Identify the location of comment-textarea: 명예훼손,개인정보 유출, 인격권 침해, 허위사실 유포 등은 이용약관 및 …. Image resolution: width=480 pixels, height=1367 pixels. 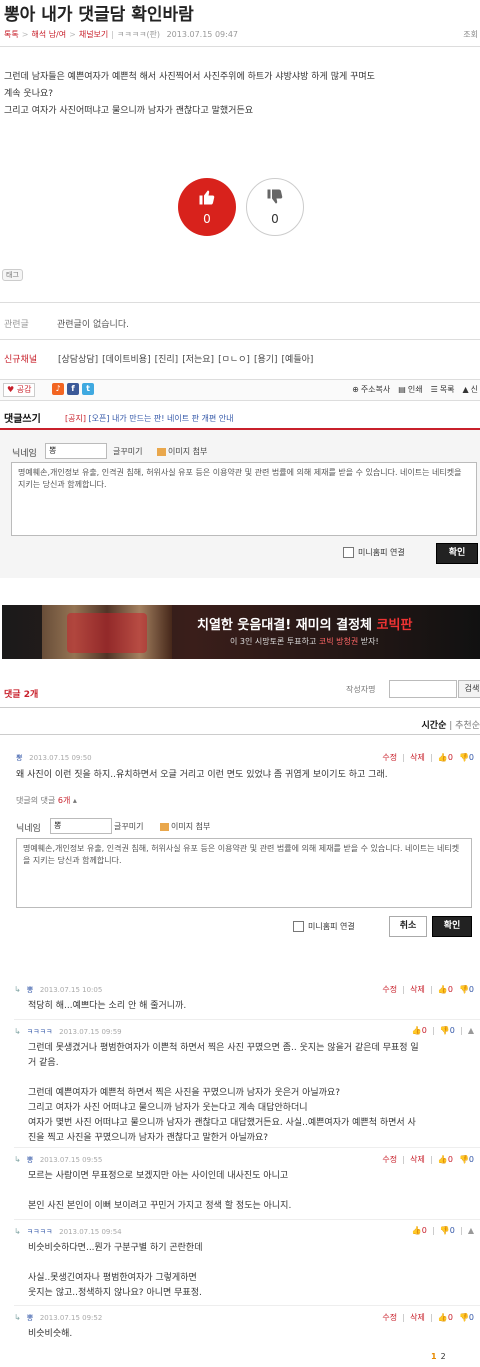
(244, 499).